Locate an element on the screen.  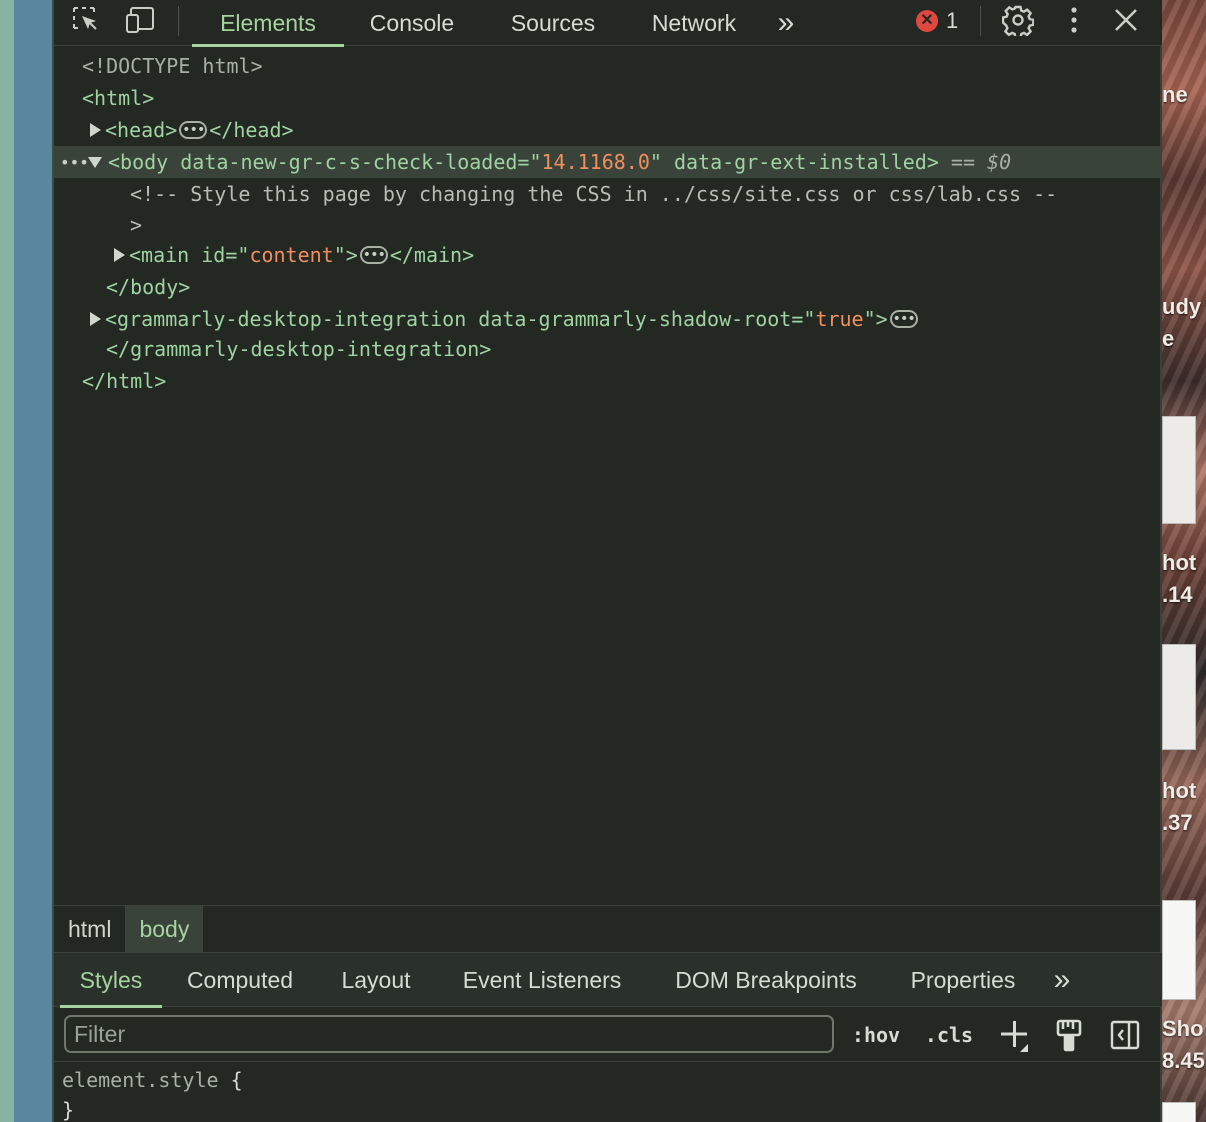
breadcrumb: html body is located at coordinates (608, 929).